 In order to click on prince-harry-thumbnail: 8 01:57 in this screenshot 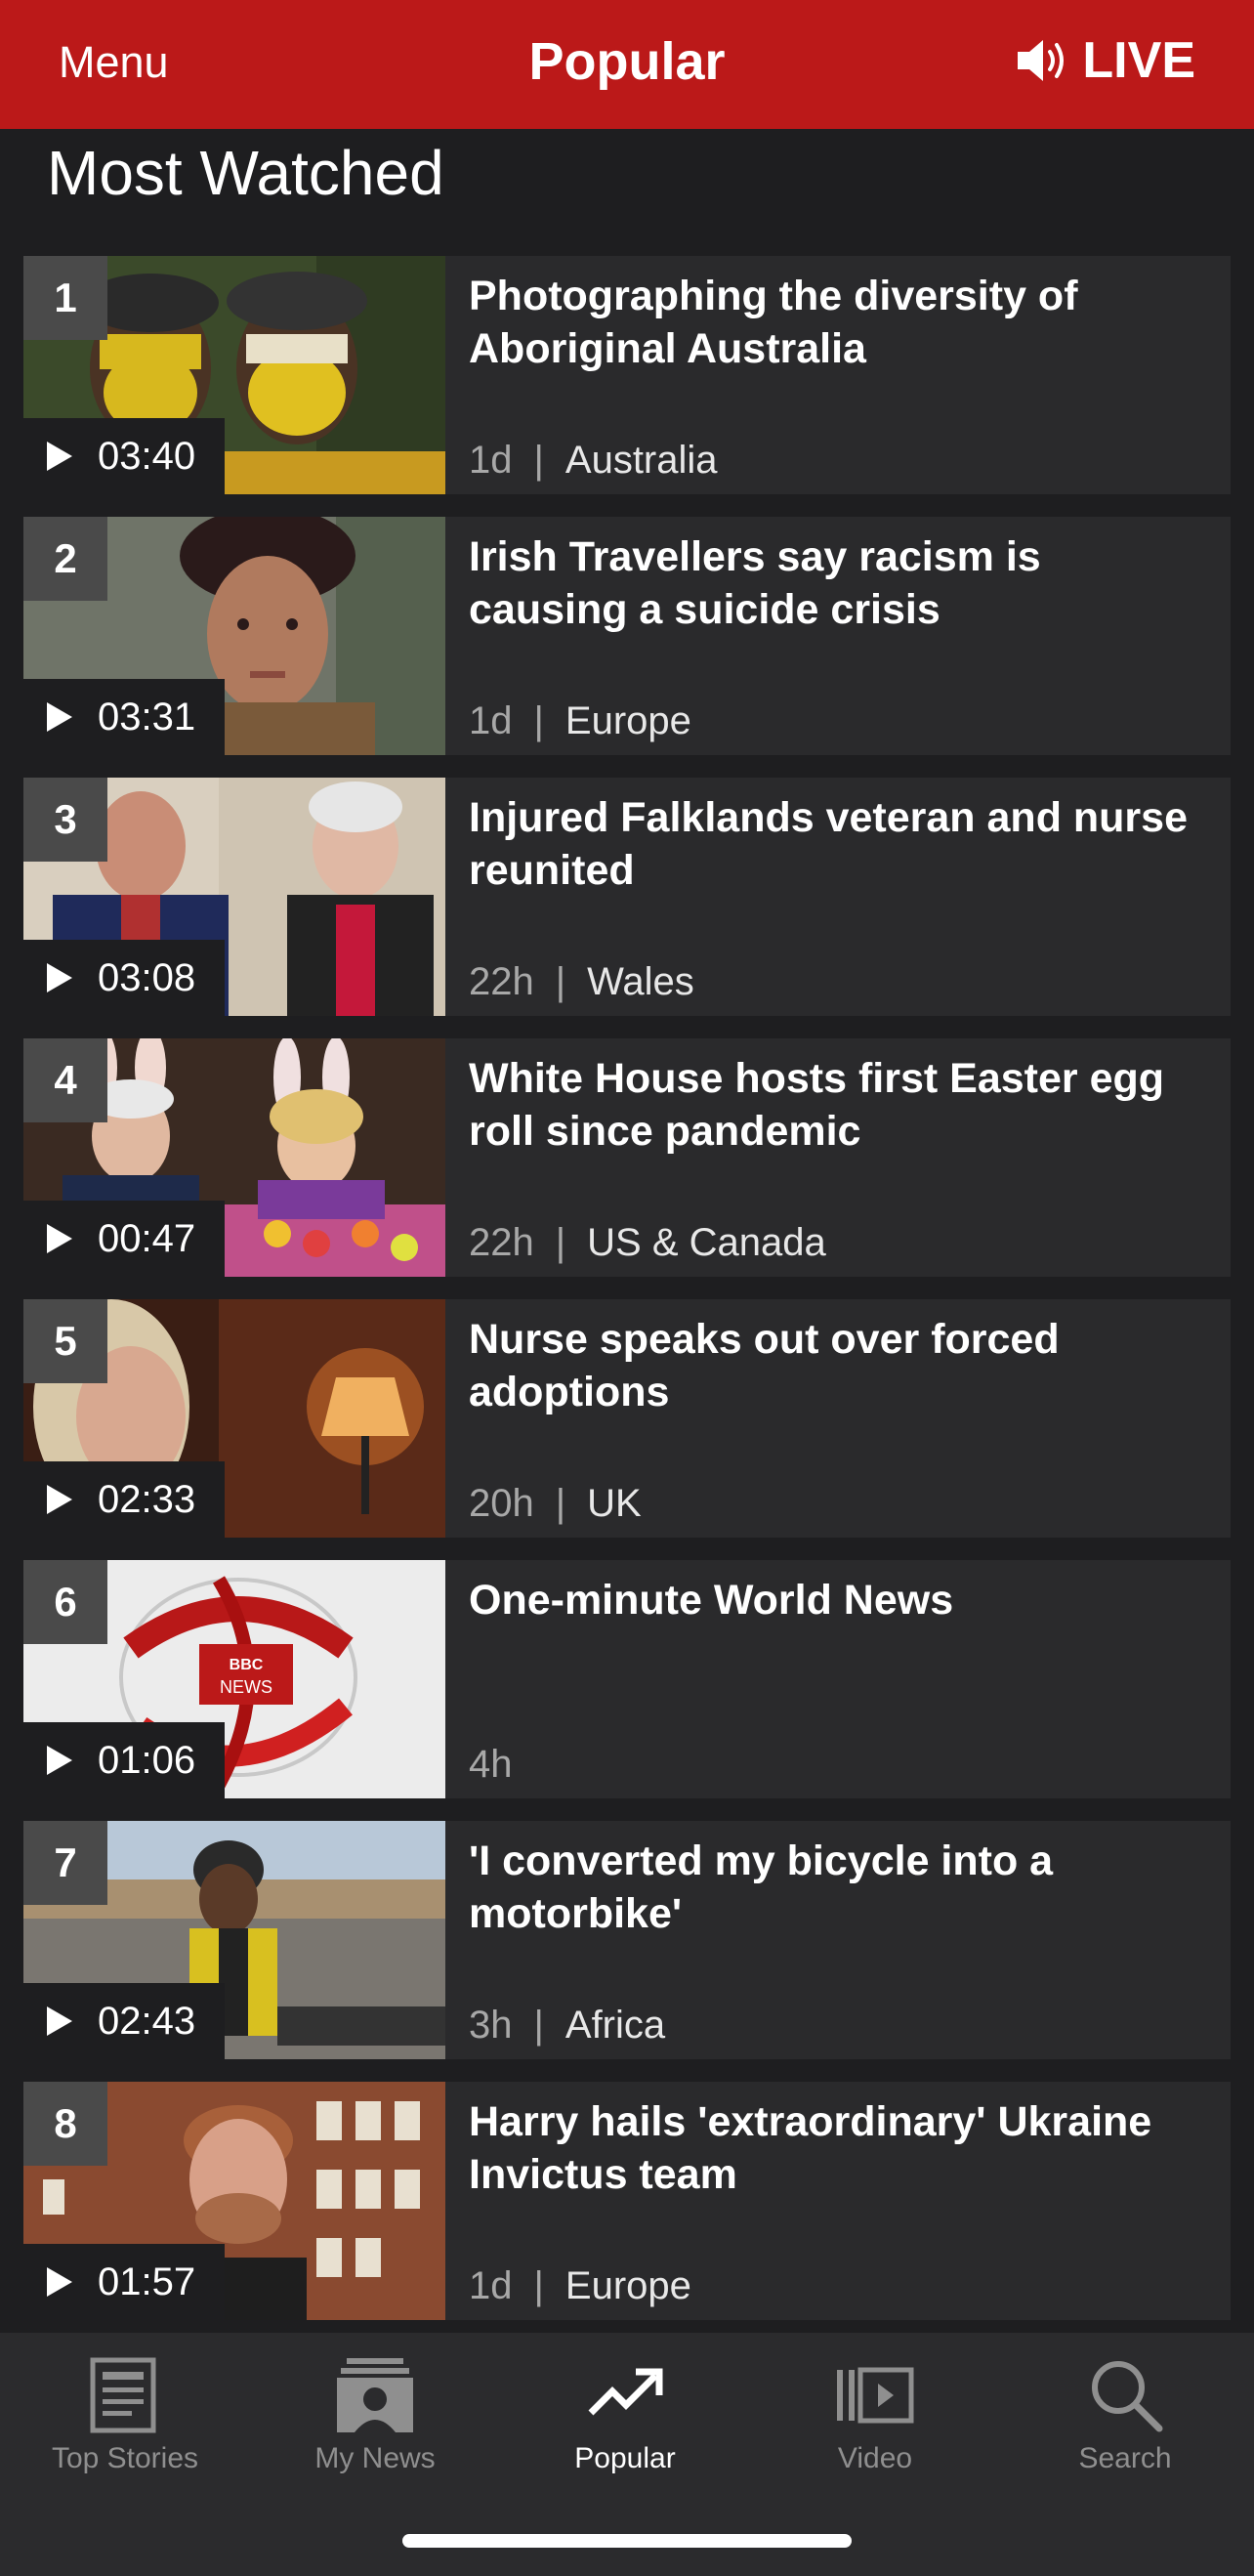, I will do `click(234, 2201)`.